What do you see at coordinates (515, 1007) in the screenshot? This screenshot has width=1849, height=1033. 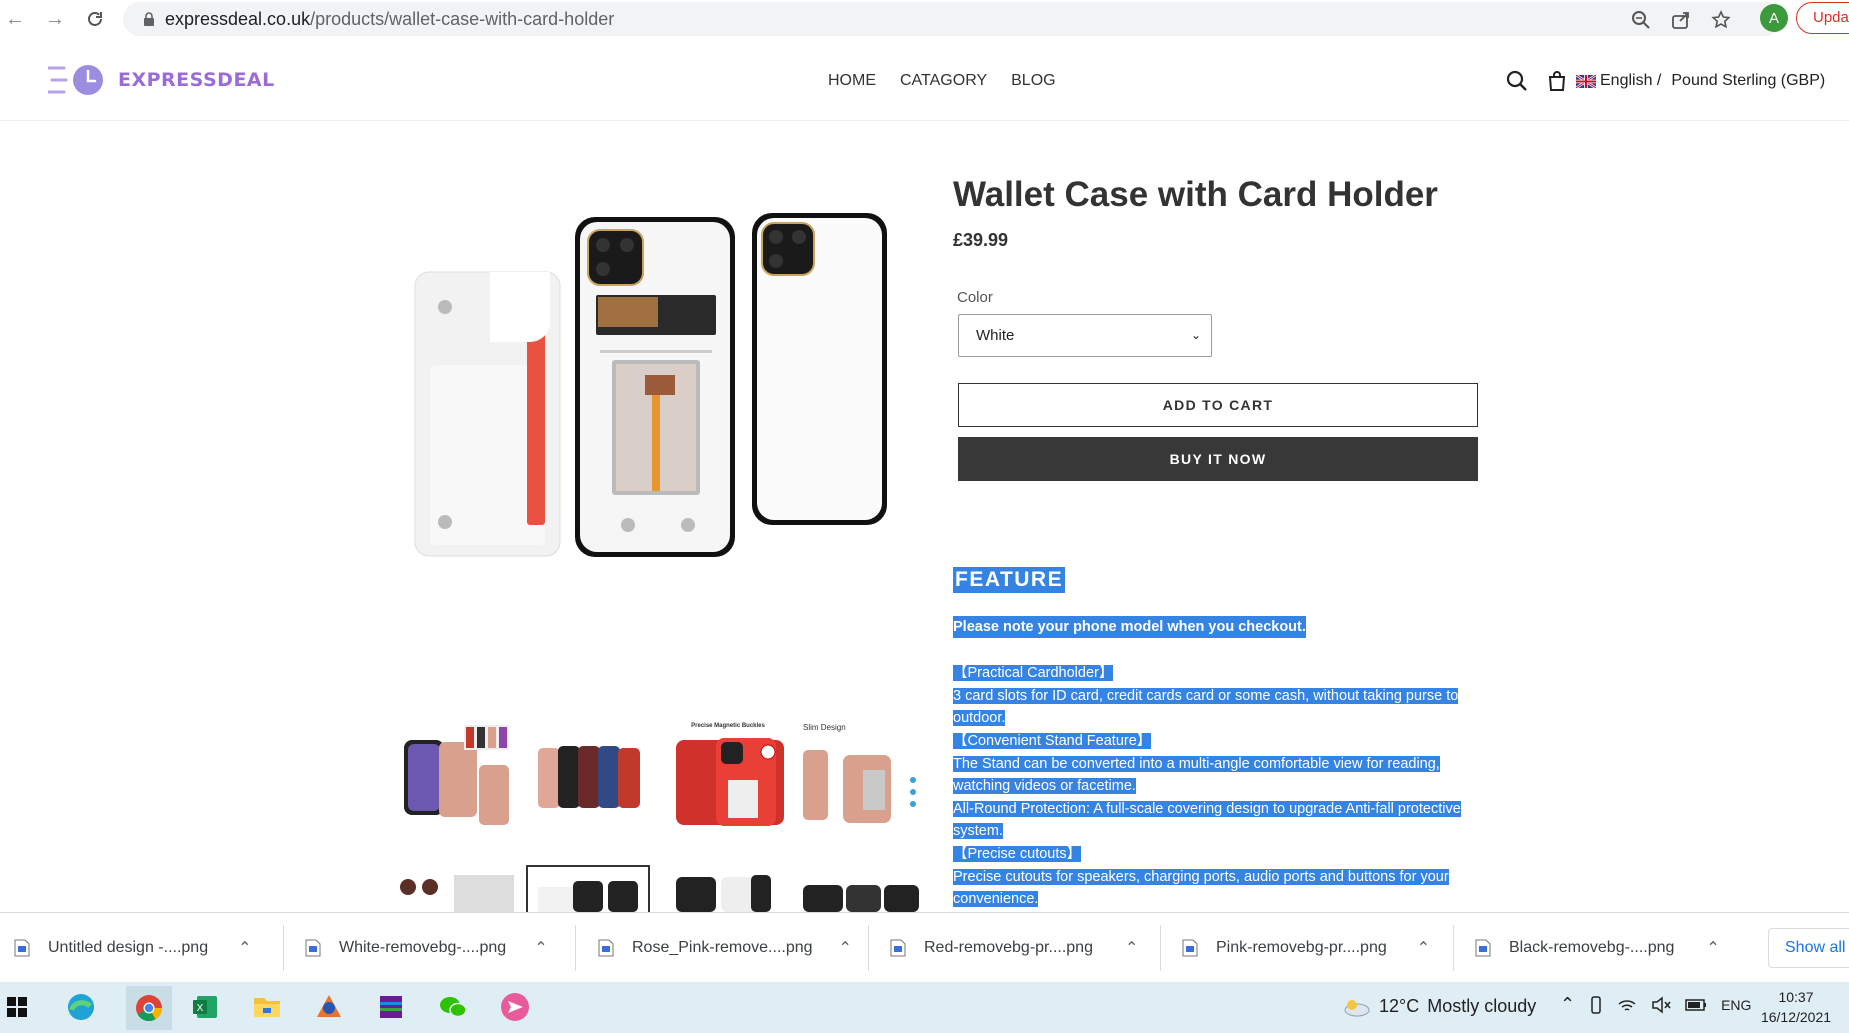 I see `send-app-icon` at bounding box center [515, 1007].